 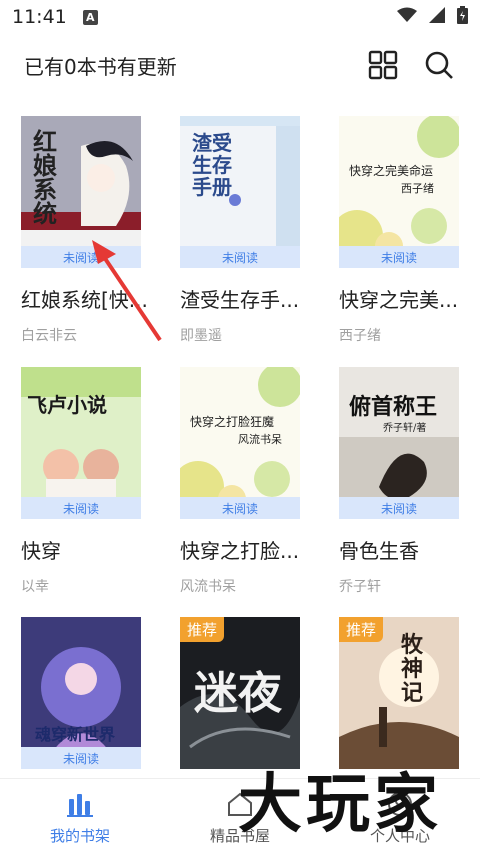 What do you see at coordinates (240, 192) in the screenshot?
I see `book-cover: 渣受生存手册 未阅读` at bounding box center [240, 192].